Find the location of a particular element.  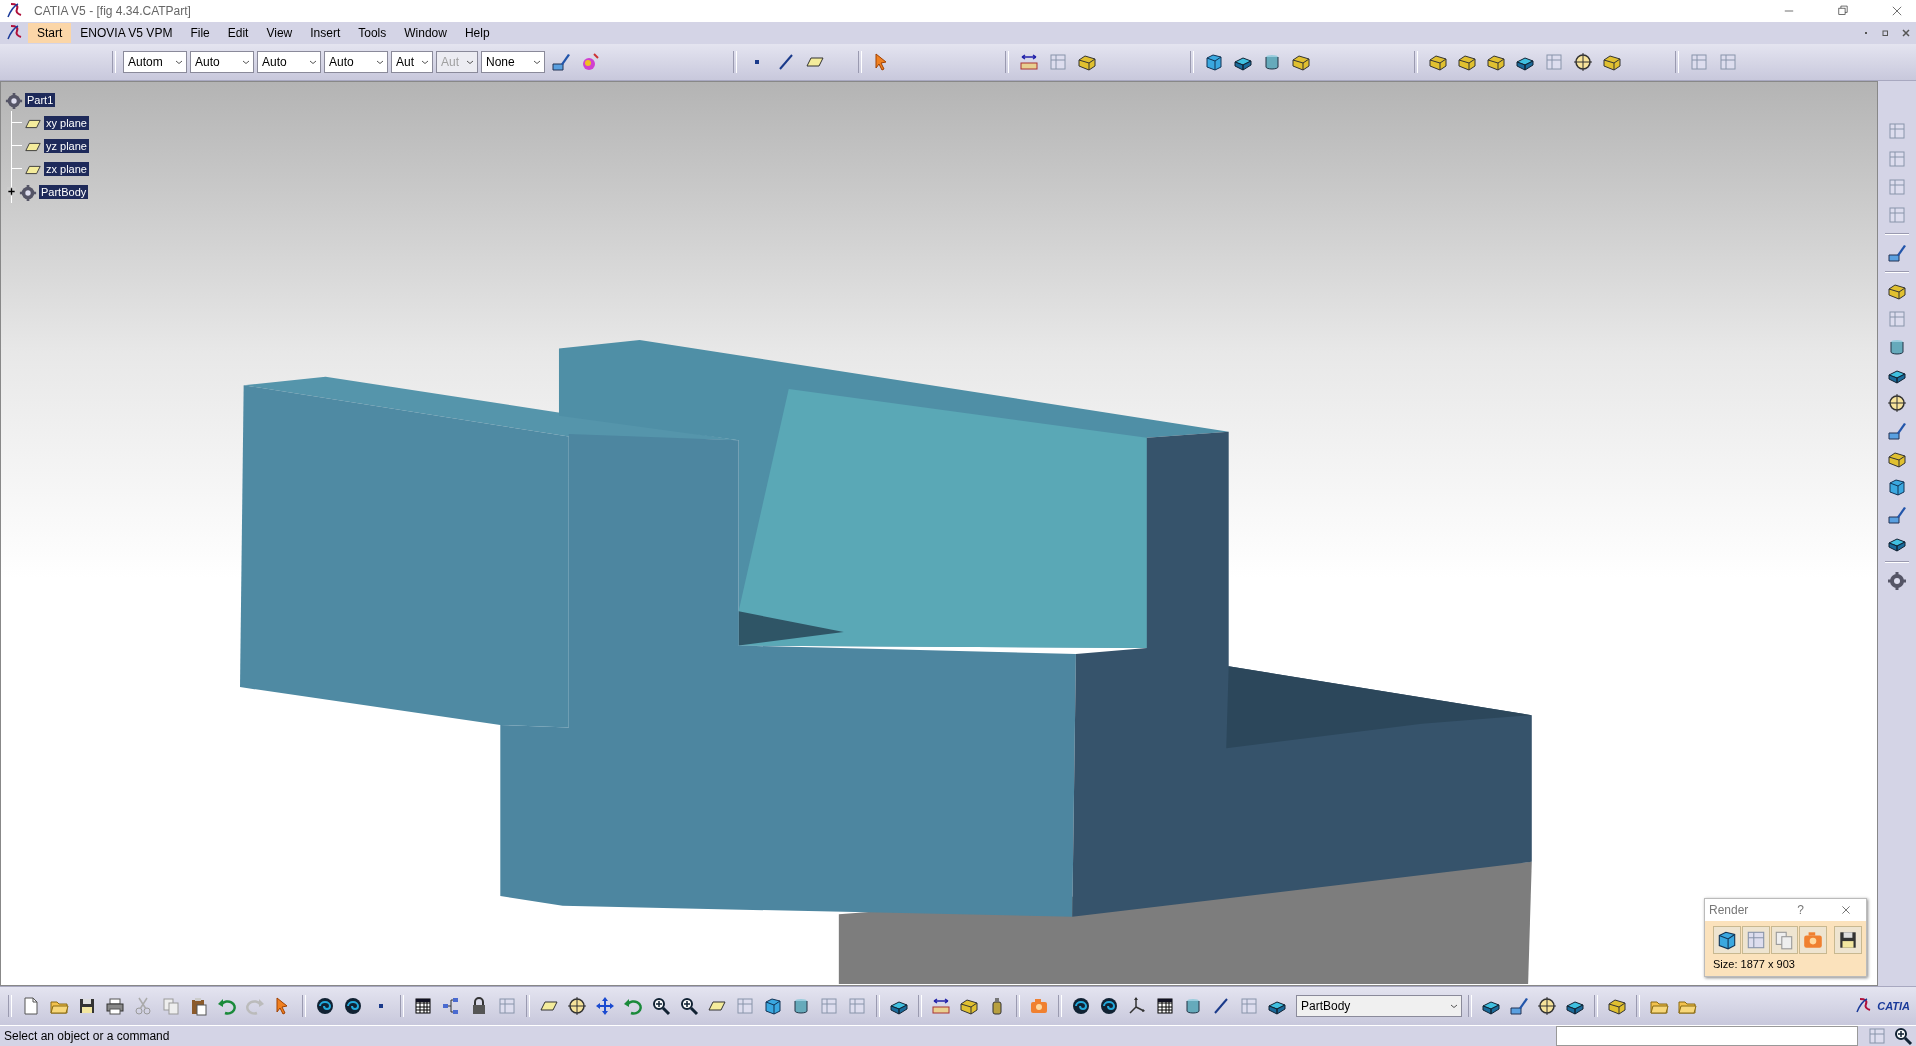

image-size-label: Size: 1877 x 903 is located at coordinates (1754, 964).